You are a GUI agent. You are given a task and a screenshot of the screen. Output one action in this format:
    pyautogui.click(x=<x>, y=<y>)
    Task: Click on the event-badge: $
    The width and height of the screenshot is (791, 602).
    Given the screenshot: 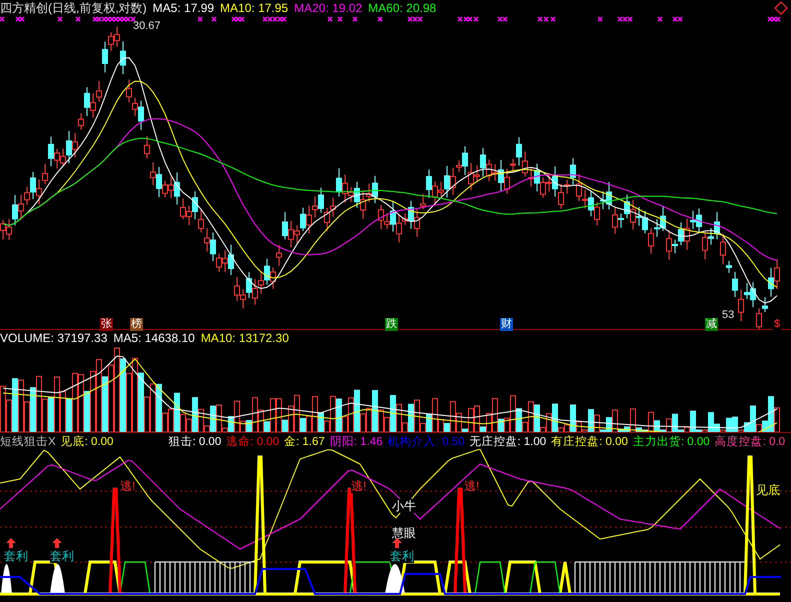 What is the action you would take?
    pyautogui.click(x=777, y=324)
    